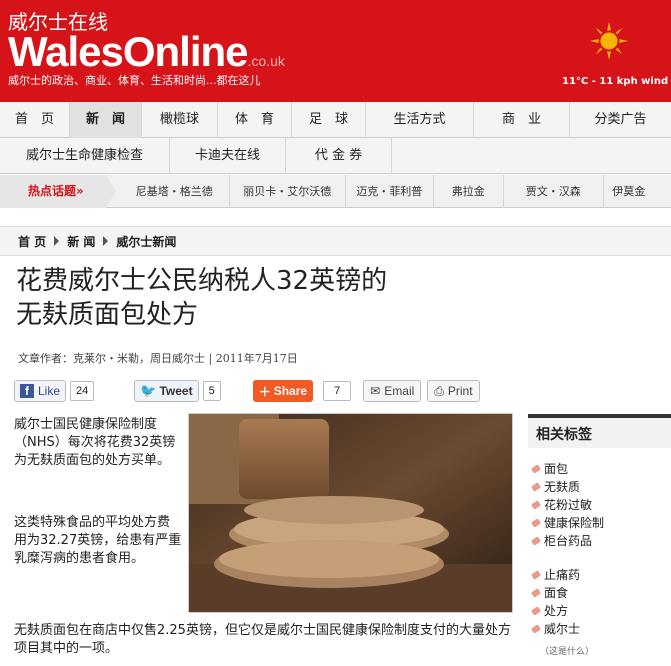  What do you see at coordinates (439, 390) in the screenshot?
I see `printer-icon: ⎙` at bounding box center [439, 390].